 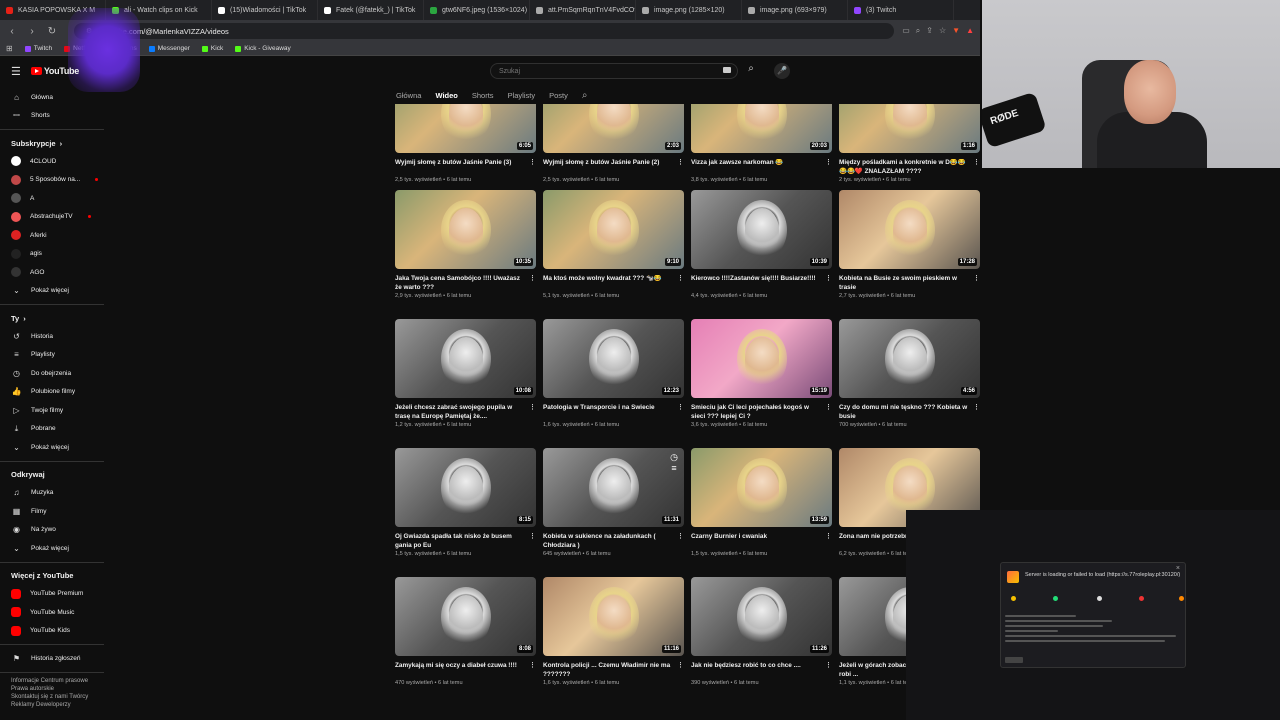 What do you see at coordinates (465, 167) in the screenshot?
I see `video-title: Wyjmij słomę z butów Jaśnie Panie (3) ⋮` at bounding box center [465, 167].